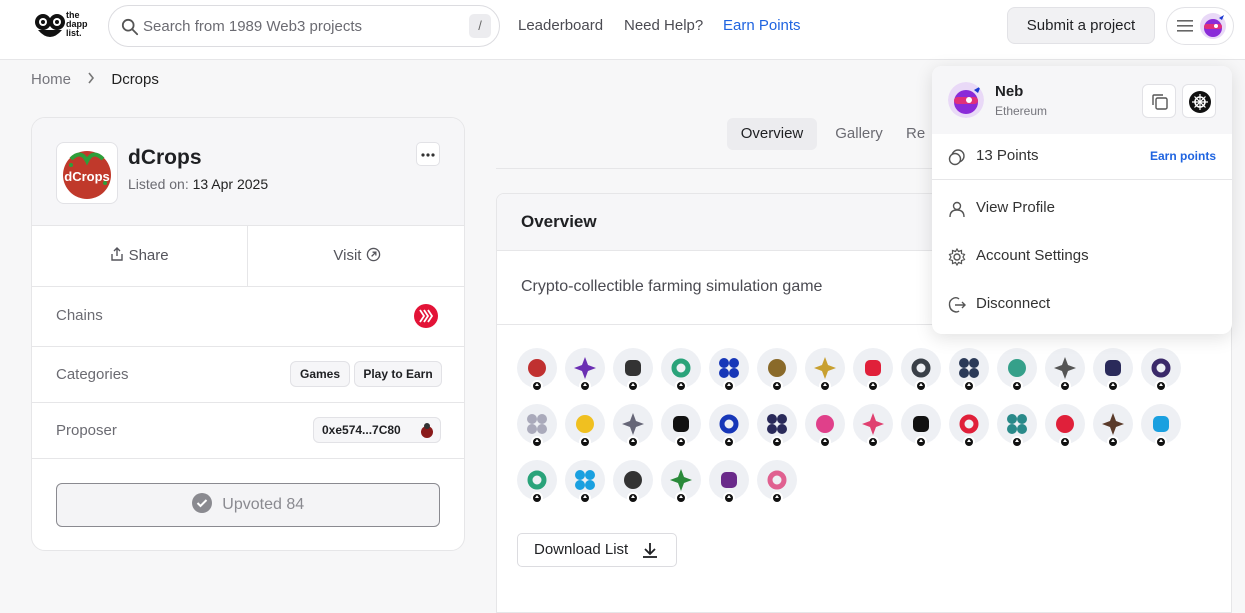  What do you see at coordinates (148, 255) in the screenshot?
I see `share-label: Share` at bounding box center [148, 255].